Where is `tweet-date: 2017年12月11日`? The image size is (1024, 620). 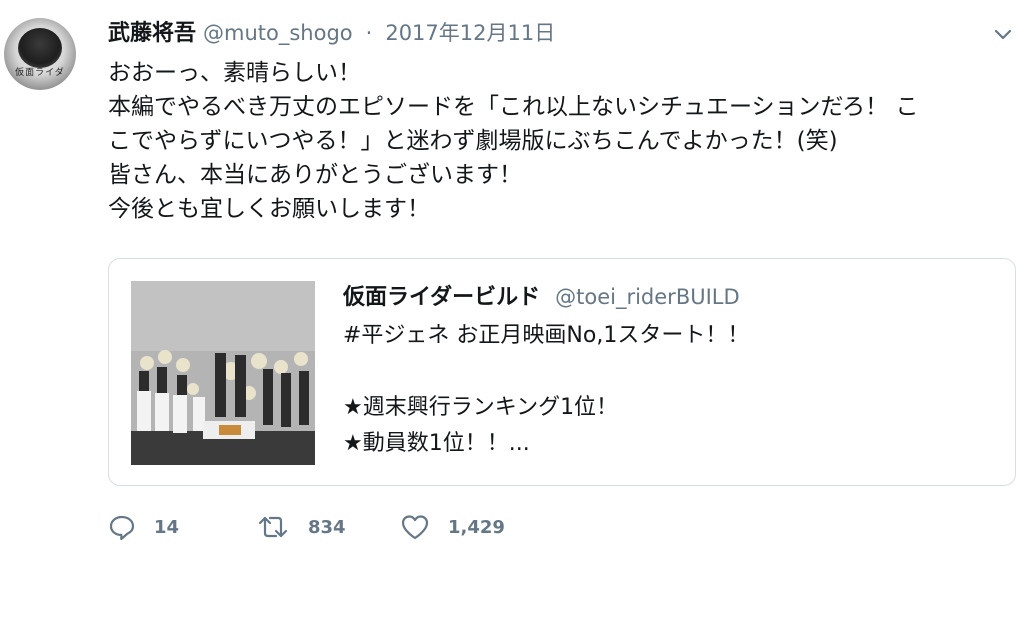
tweet-date: 2017年12月11日 is located at coordinates (470, 33).